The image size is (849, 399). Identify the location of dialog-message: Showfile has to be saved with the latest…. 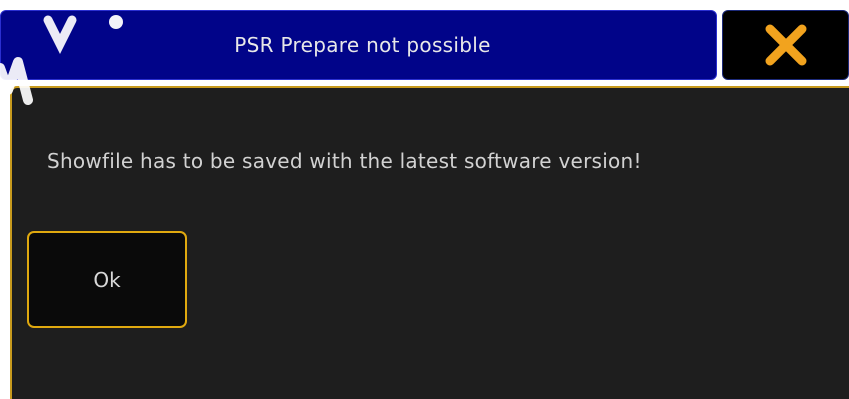
(344, 161).